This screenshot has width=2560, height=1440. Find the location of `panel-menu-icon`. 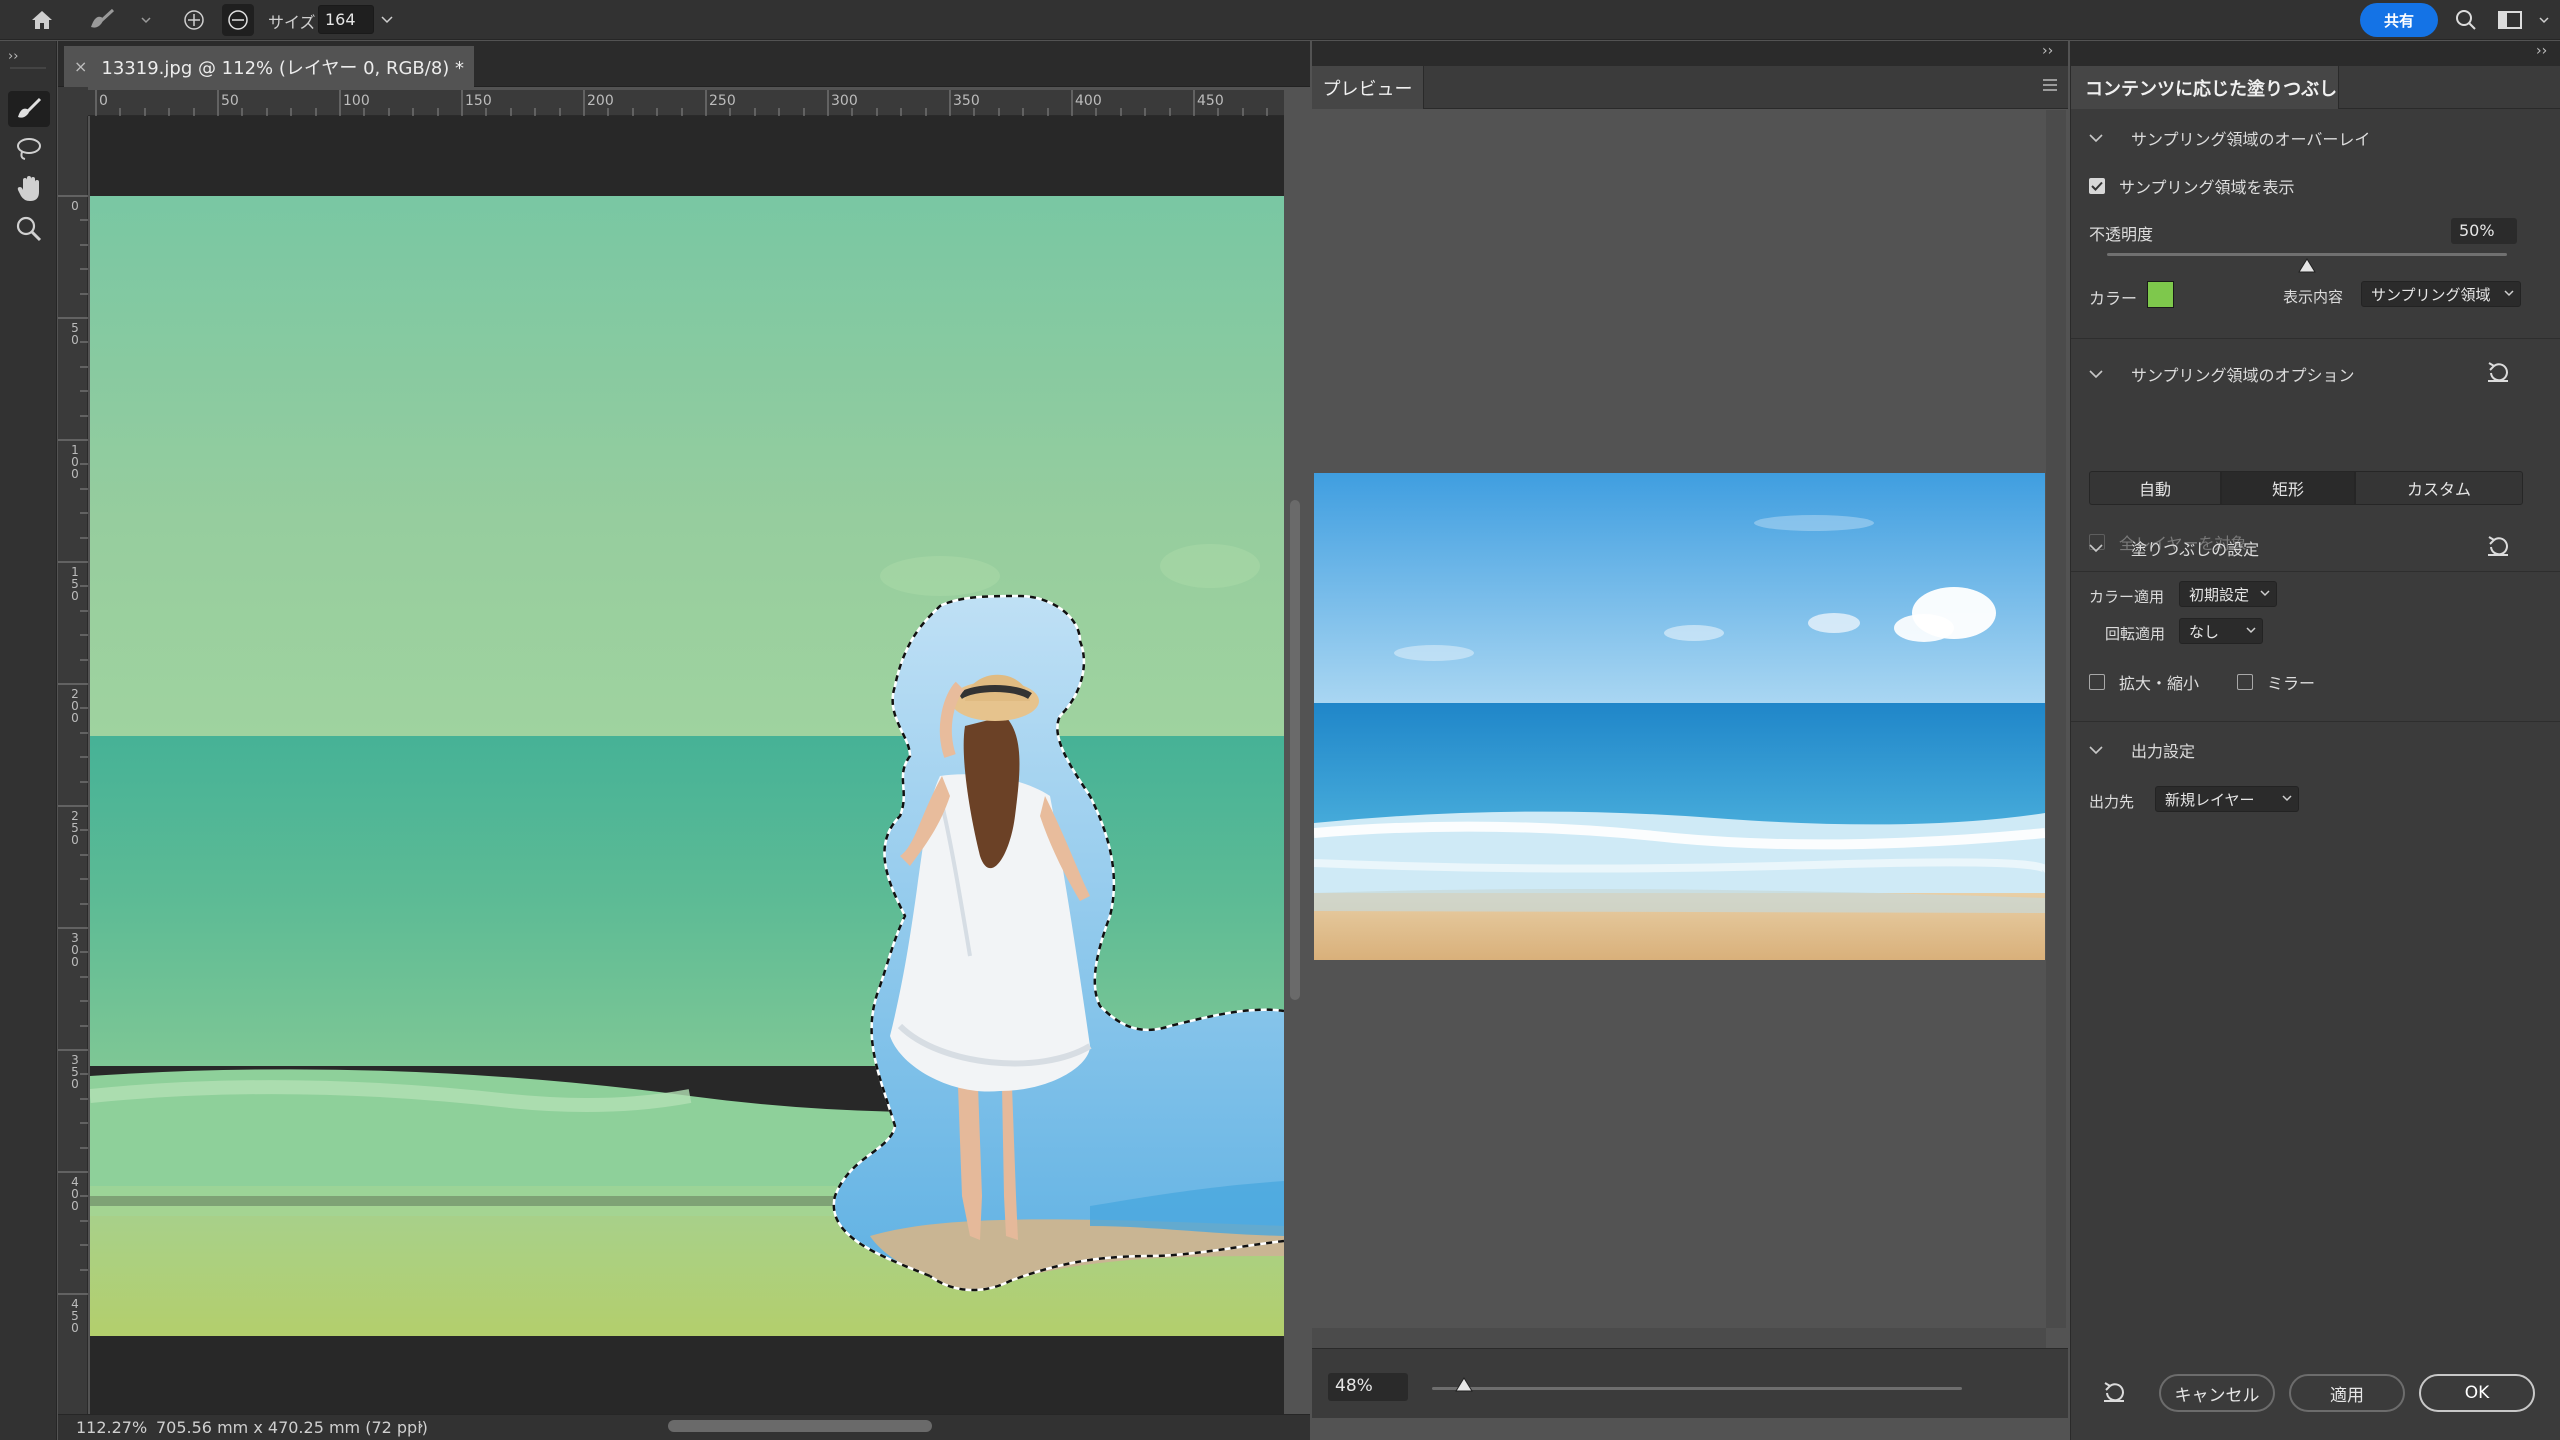

panel-menu-icon is located at coordinates (2050, 85).